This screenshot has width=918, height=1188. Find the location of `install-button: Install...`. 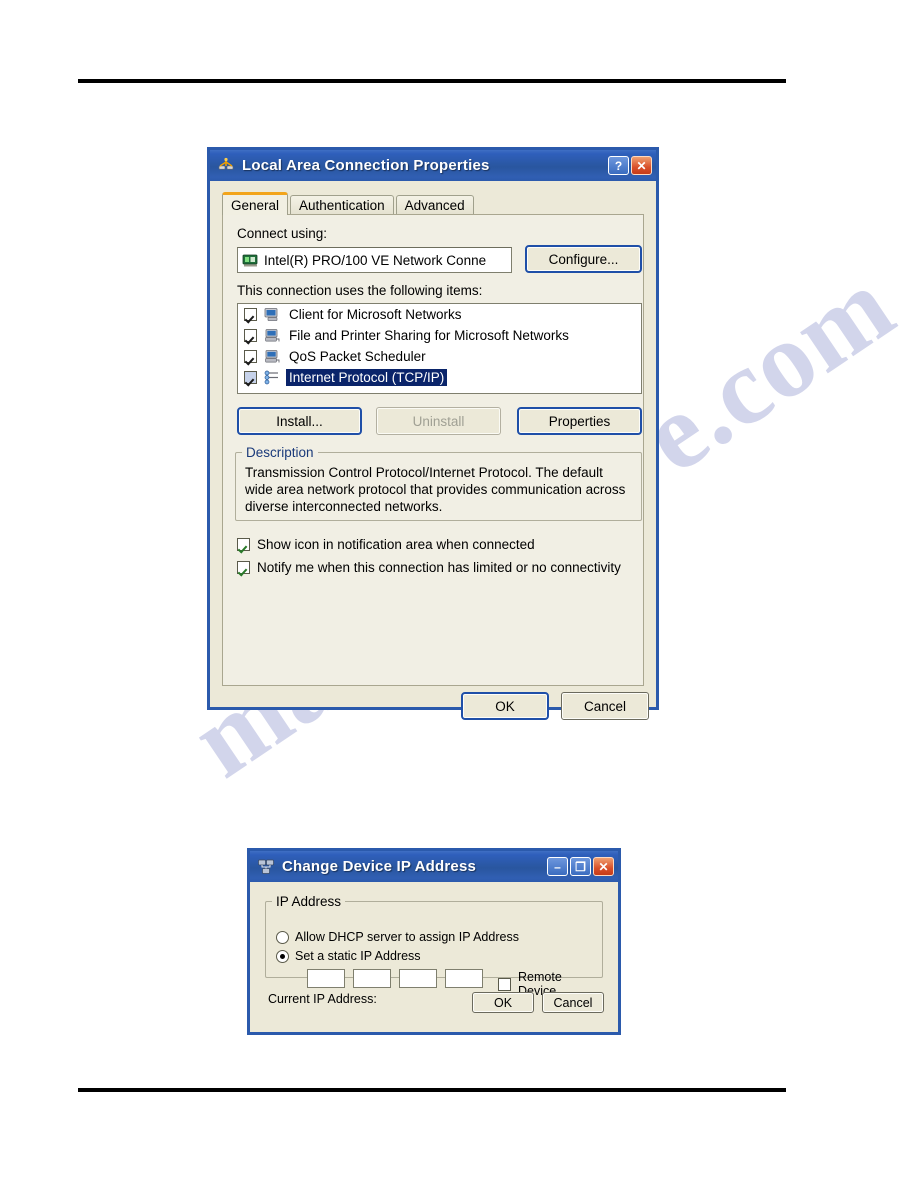

install-button: Install... is located at coordinates (299, 421).